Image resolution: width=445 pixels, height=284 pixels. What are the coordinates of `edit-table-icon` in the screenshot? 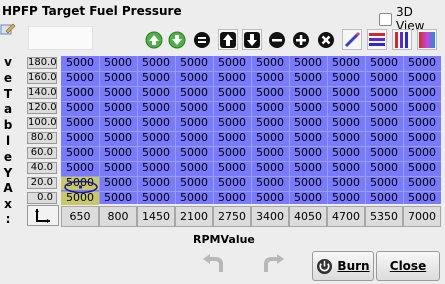 It's located at (8, 29).